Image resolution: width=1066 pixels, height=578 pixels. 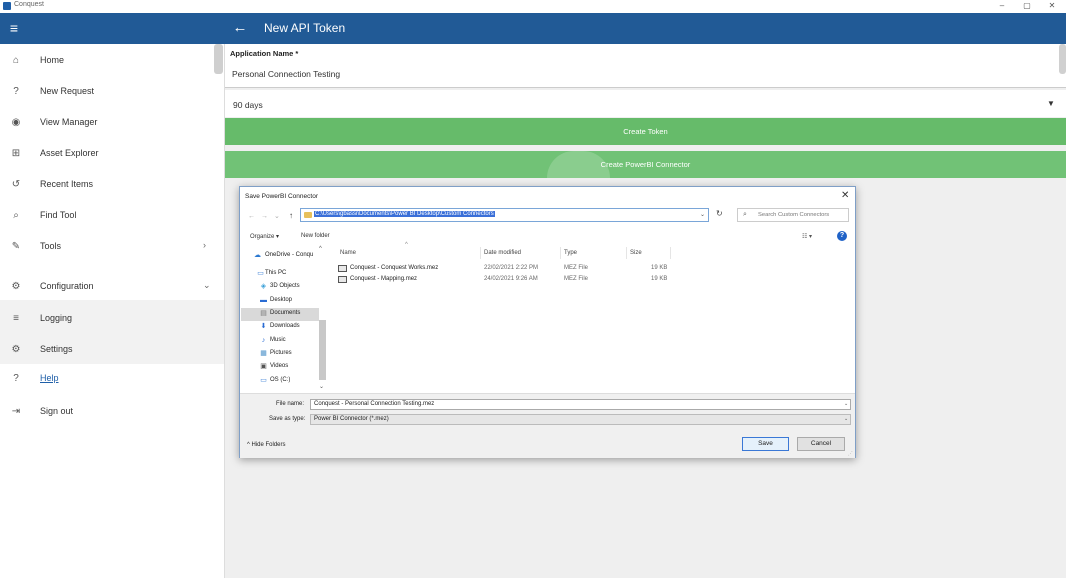 What do you see at coordinates (240, 28) in the screenshot?
I see `back-arrow-icon: ←` at bounding box center [240, 28].